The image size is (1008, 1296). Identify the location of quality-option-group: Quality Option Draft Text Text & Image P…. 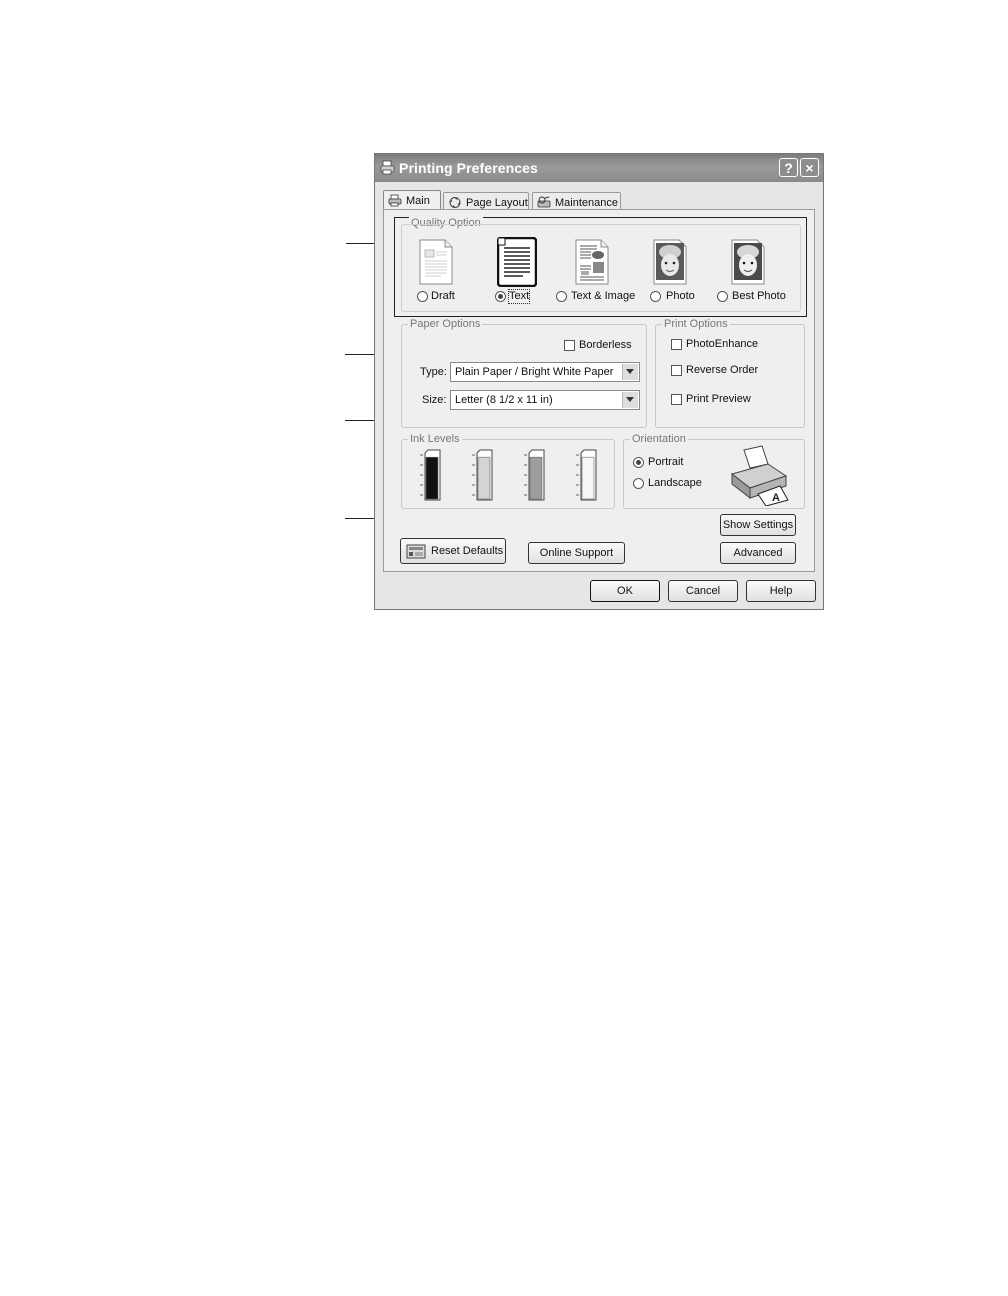
(600, 267).